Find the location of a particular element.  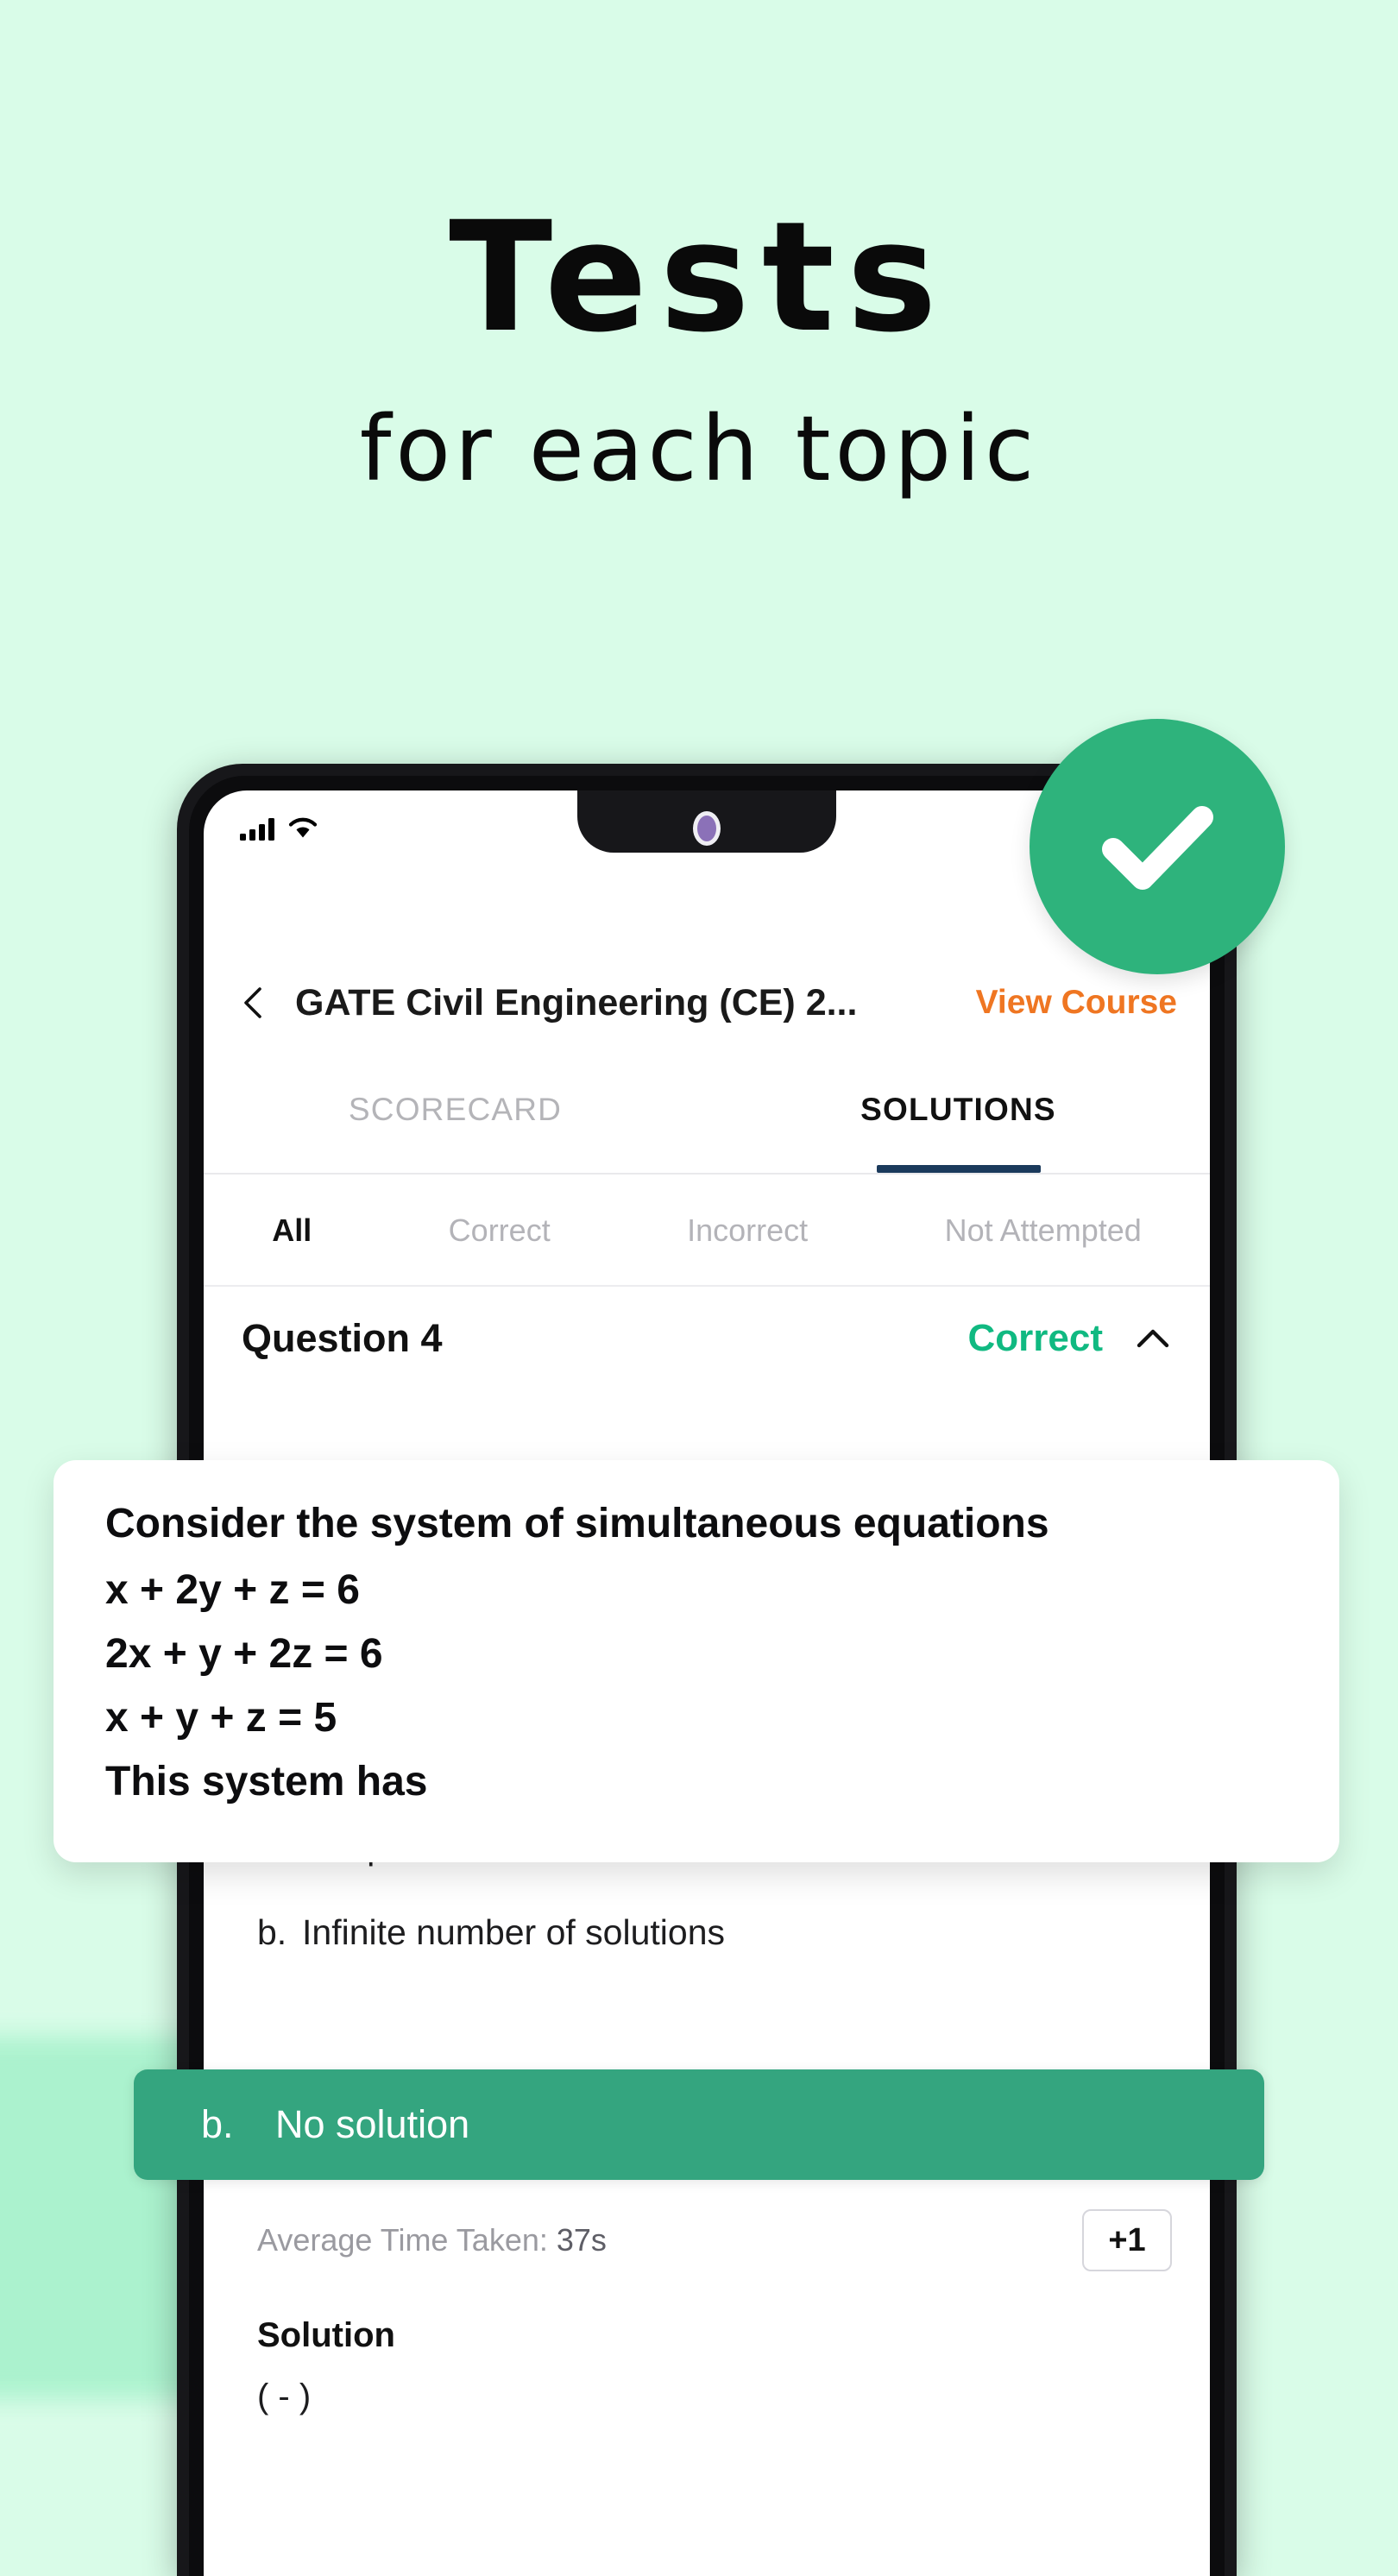

question-number-label: Question 4 is located at coordinates (342, 1338).